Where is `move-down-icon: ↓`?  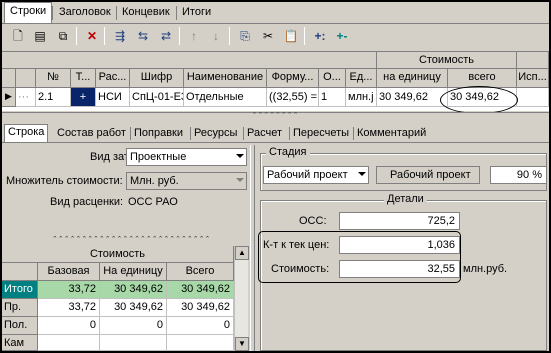 move-down-icon: ↓ is located at coordinates (216, 36).